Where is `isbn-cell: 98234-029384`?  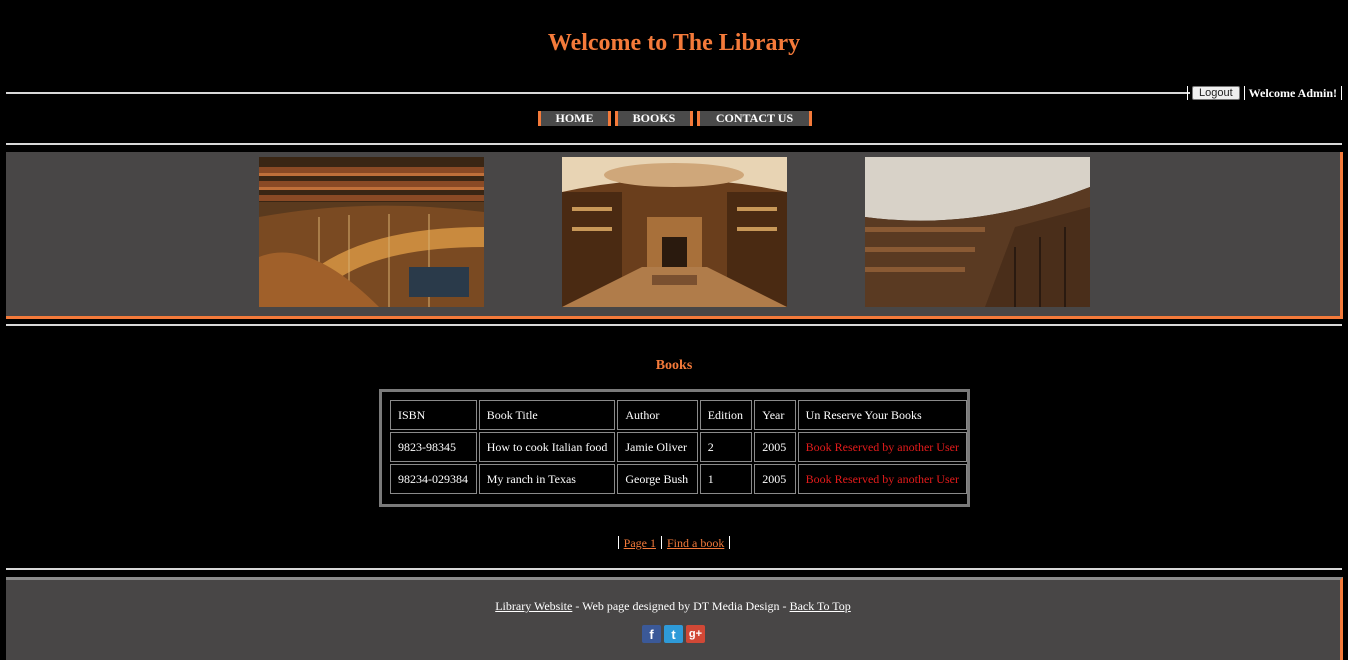 isbn-cell: 98234-029384 is located at coordinates (433, 479).